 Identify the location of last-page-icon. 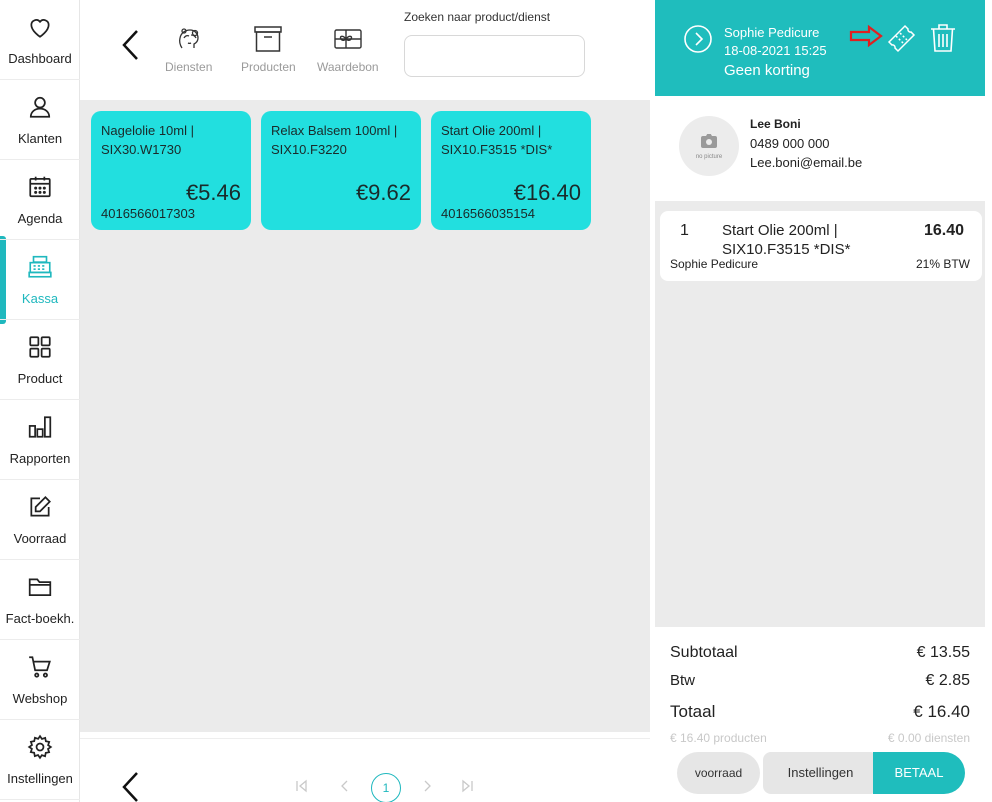
(467, 786).